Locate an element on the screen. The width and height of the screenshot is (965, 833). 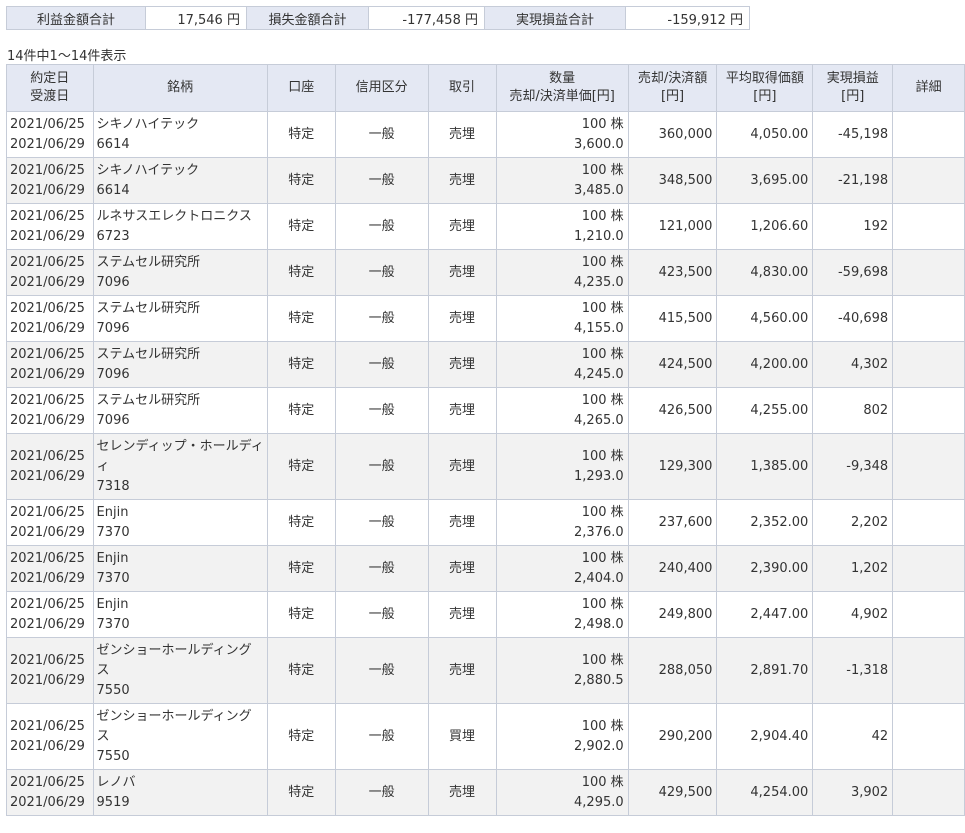
header-account: 口座 is located at coordinates (301, 88).